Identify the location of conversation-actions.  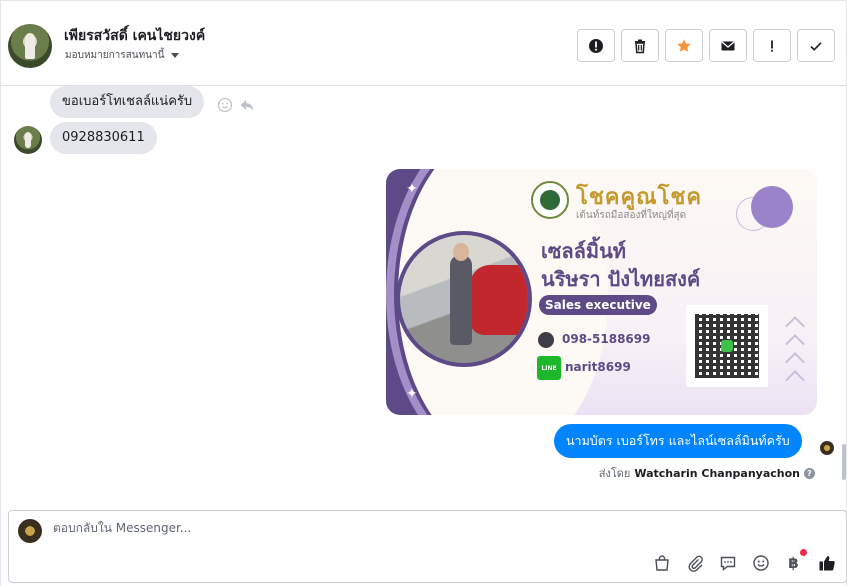
(706, 45).